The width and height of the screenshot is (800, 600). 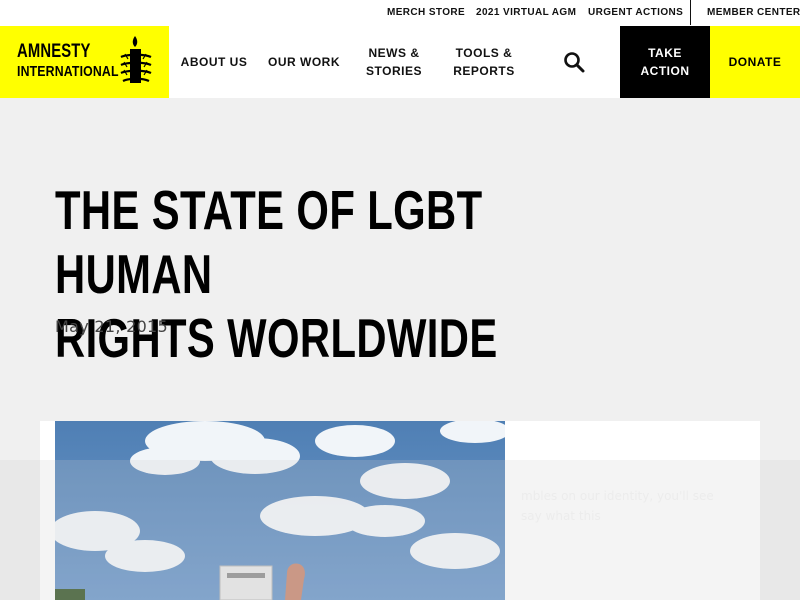 I want to click on nav-tools-reports: TOOLS & REPORTS, so click(x=484, y=62).